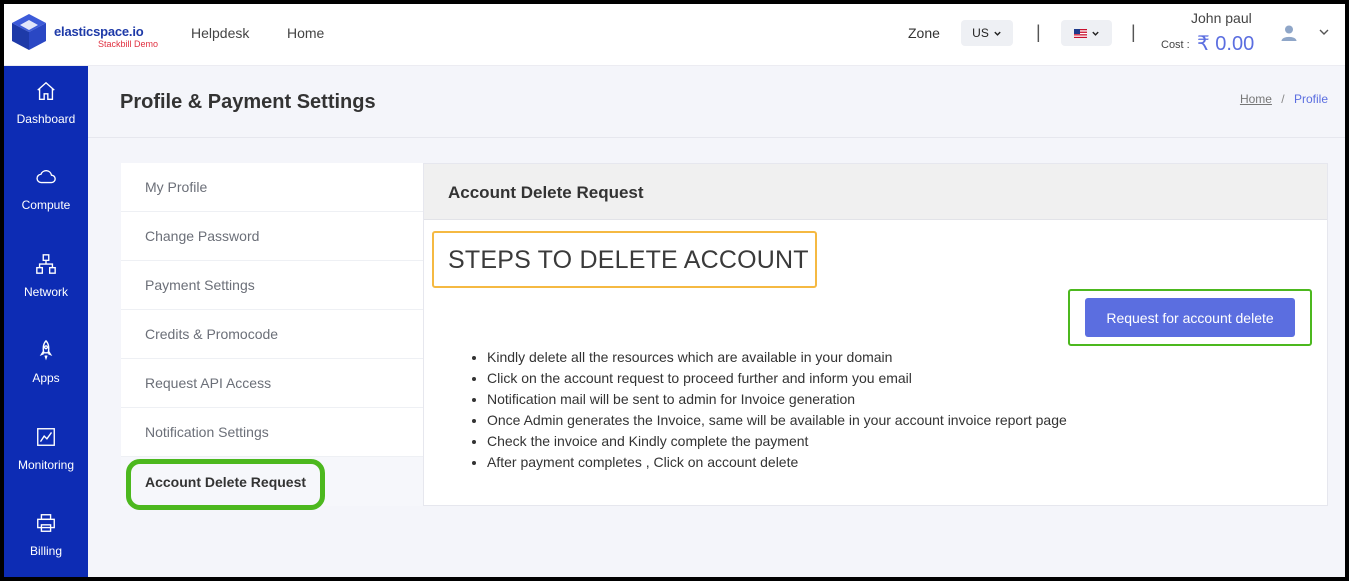 This screenshot has height=581, width=1349. What do you see at coordinates (1256, 99) in the screenshot?
I see `breadcrumb-home: Home` at bounding box center [1256, 99].